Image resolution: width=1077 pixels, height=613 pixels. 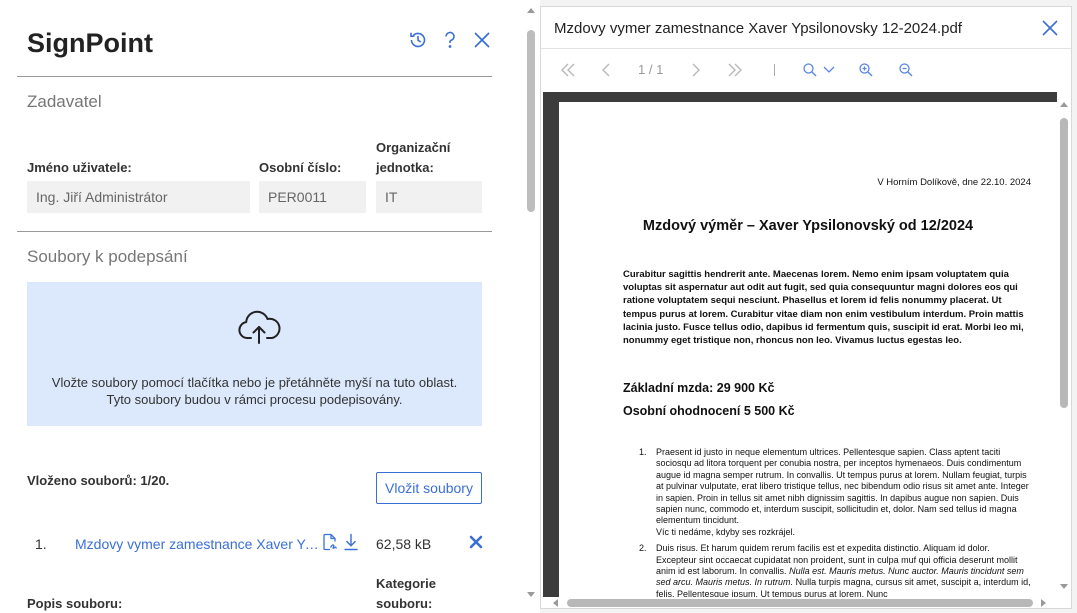 What do you see at coordinates (312, 197) in the screenshot?
I see `personal-number-field: PER0011` at bounding box center [312, 197].